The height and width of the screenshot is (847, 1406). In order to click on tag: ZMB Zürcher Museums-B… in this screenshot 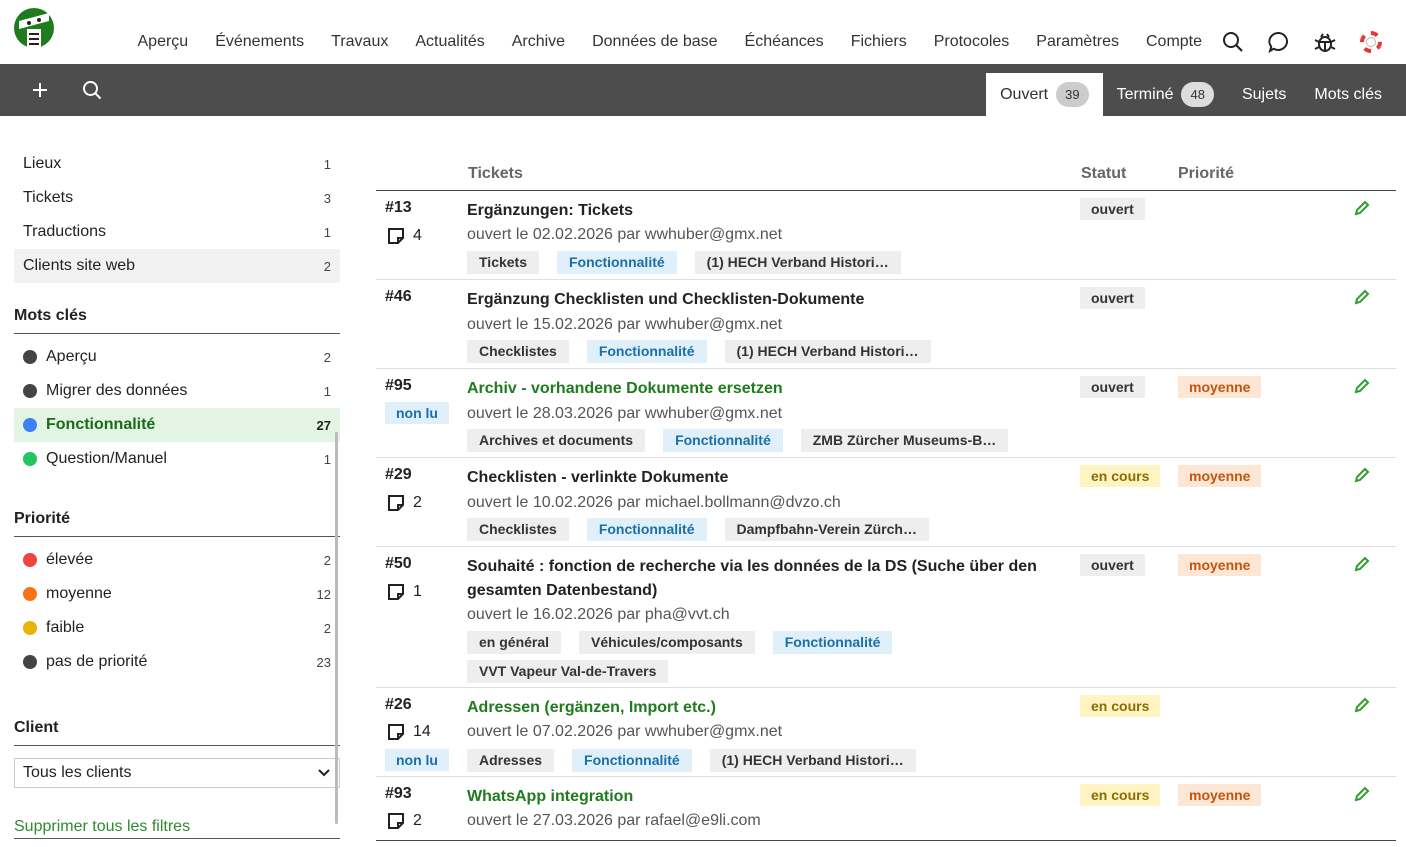, I will do `click(904, 440)`.